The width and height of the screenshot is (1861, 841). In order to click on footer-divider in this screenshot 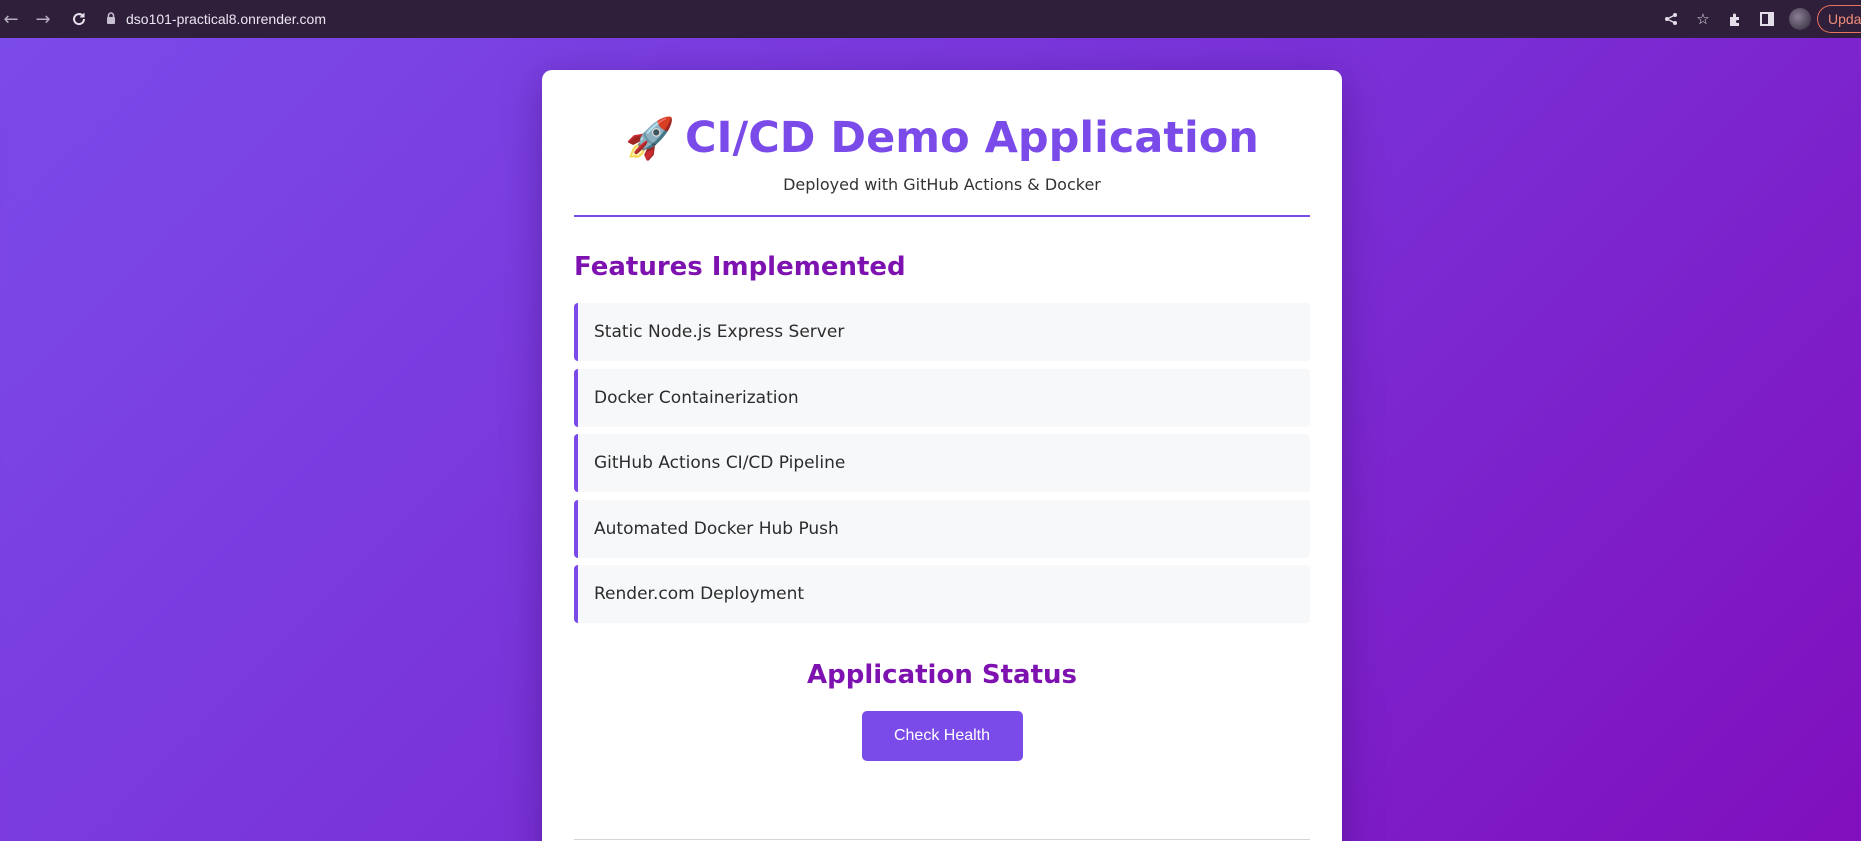, I will do `click(942, 839)`.